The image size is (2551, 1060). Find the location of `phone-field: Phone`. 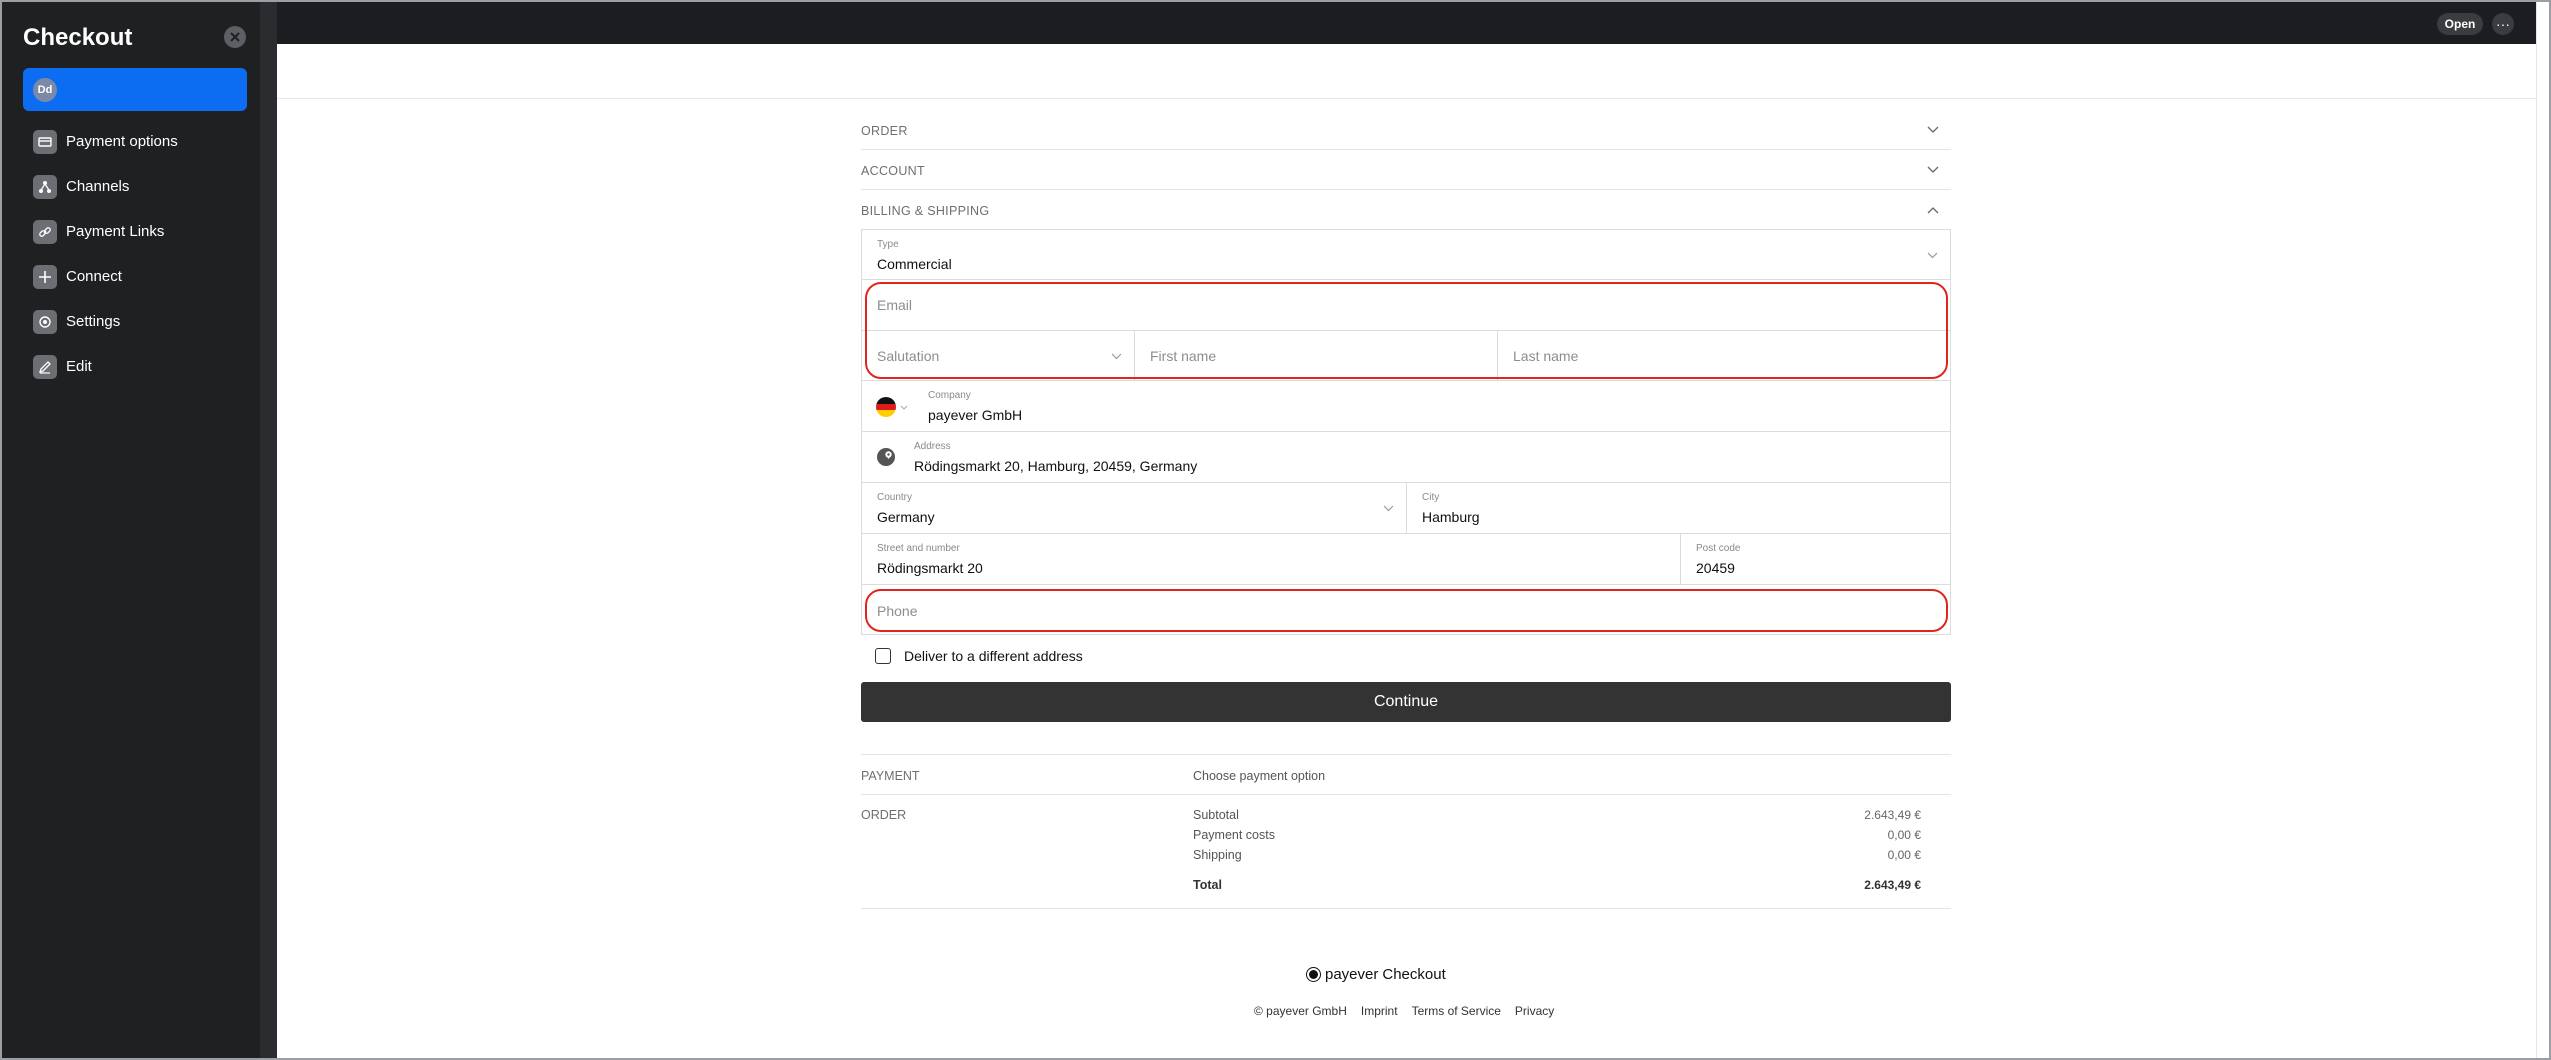

phone-field: Phone is located at coordinates (1406, 609).